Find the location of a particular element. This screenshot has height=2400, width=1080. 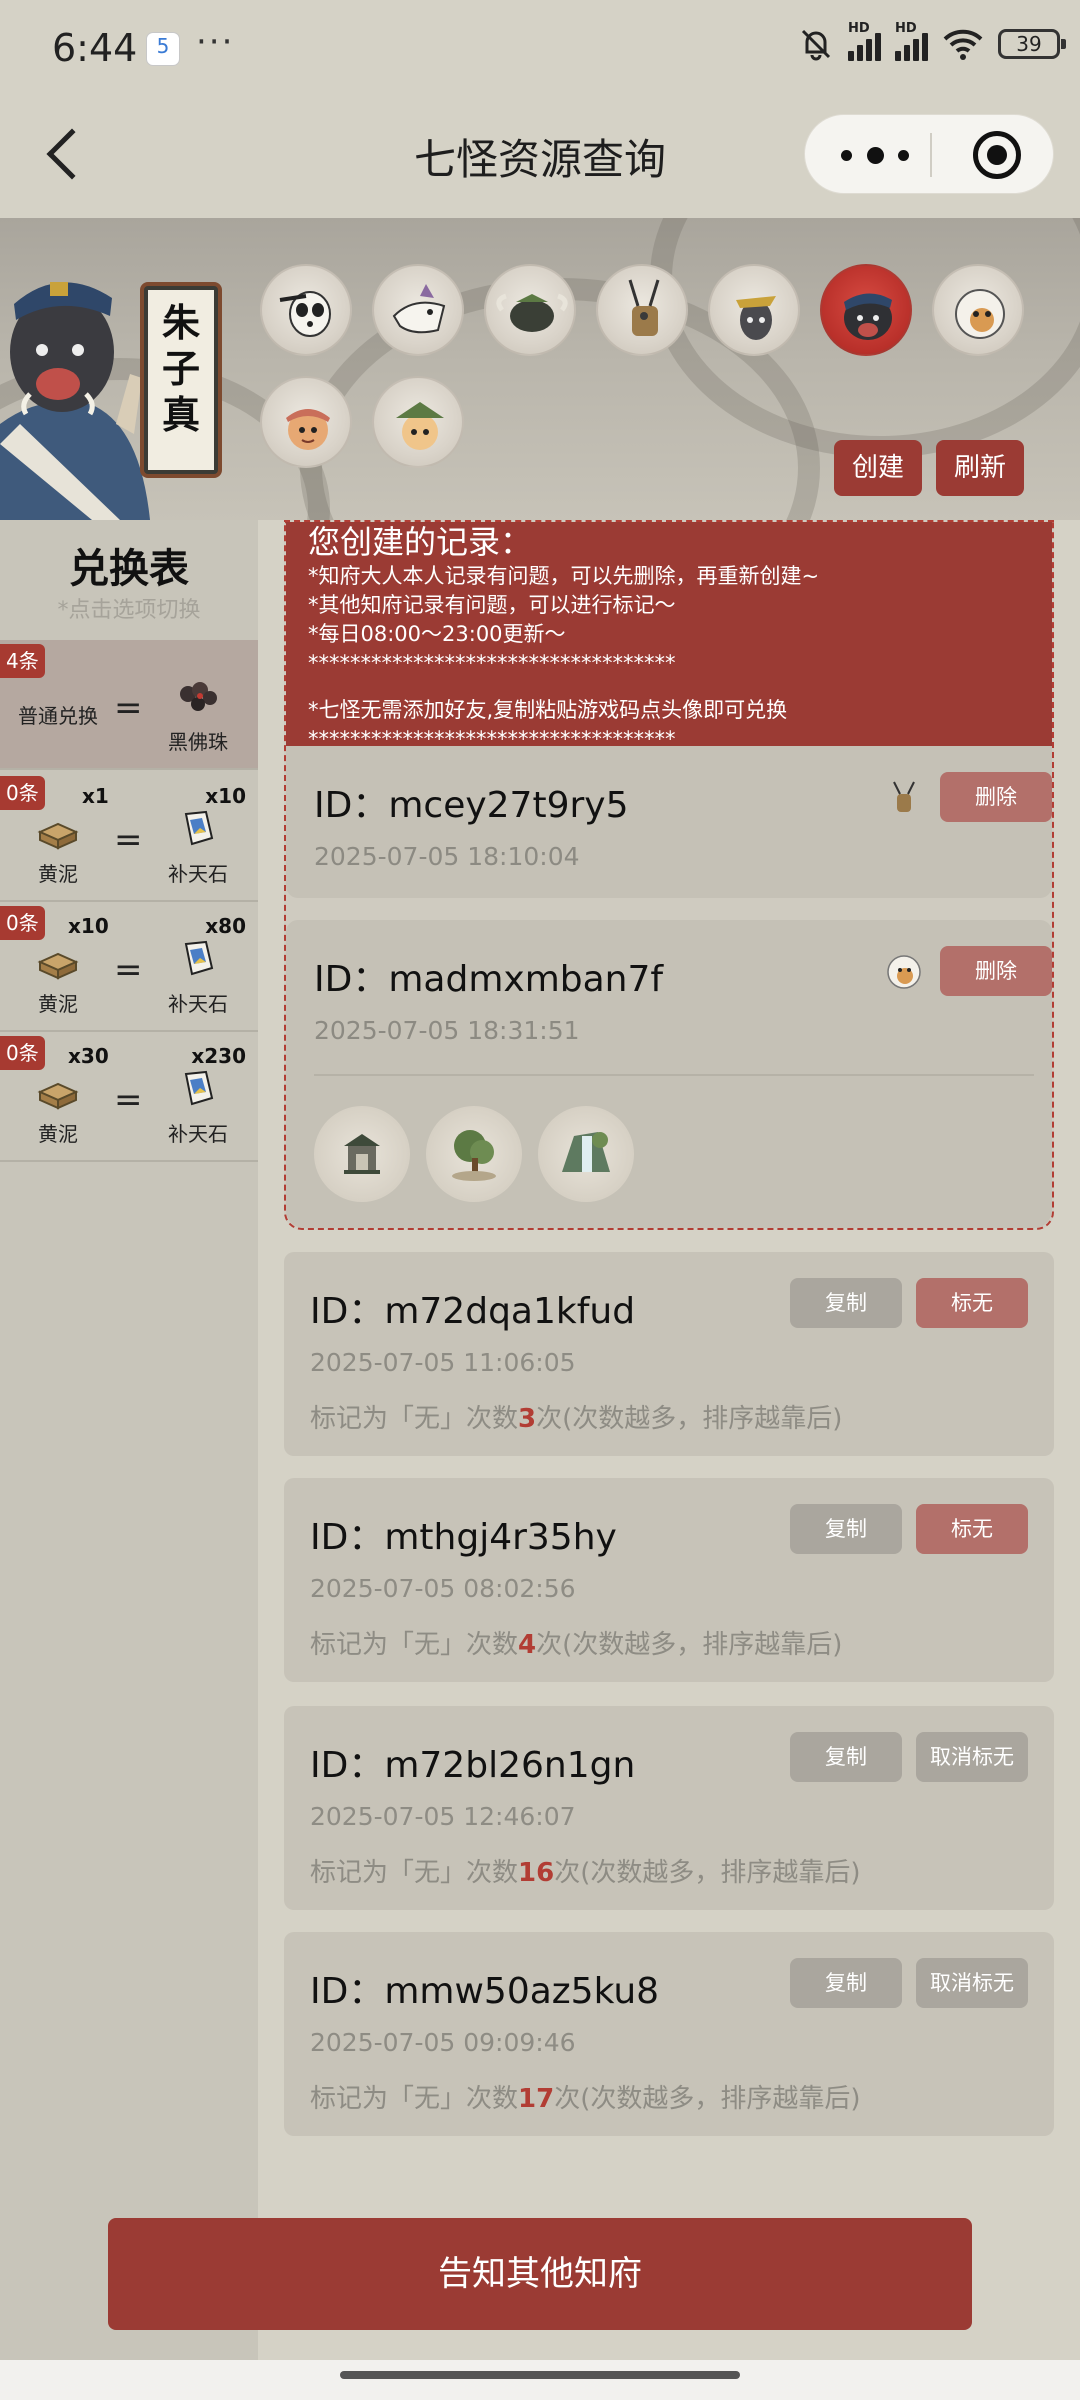

mute-bell-icon is located at coordinates (816, 45).